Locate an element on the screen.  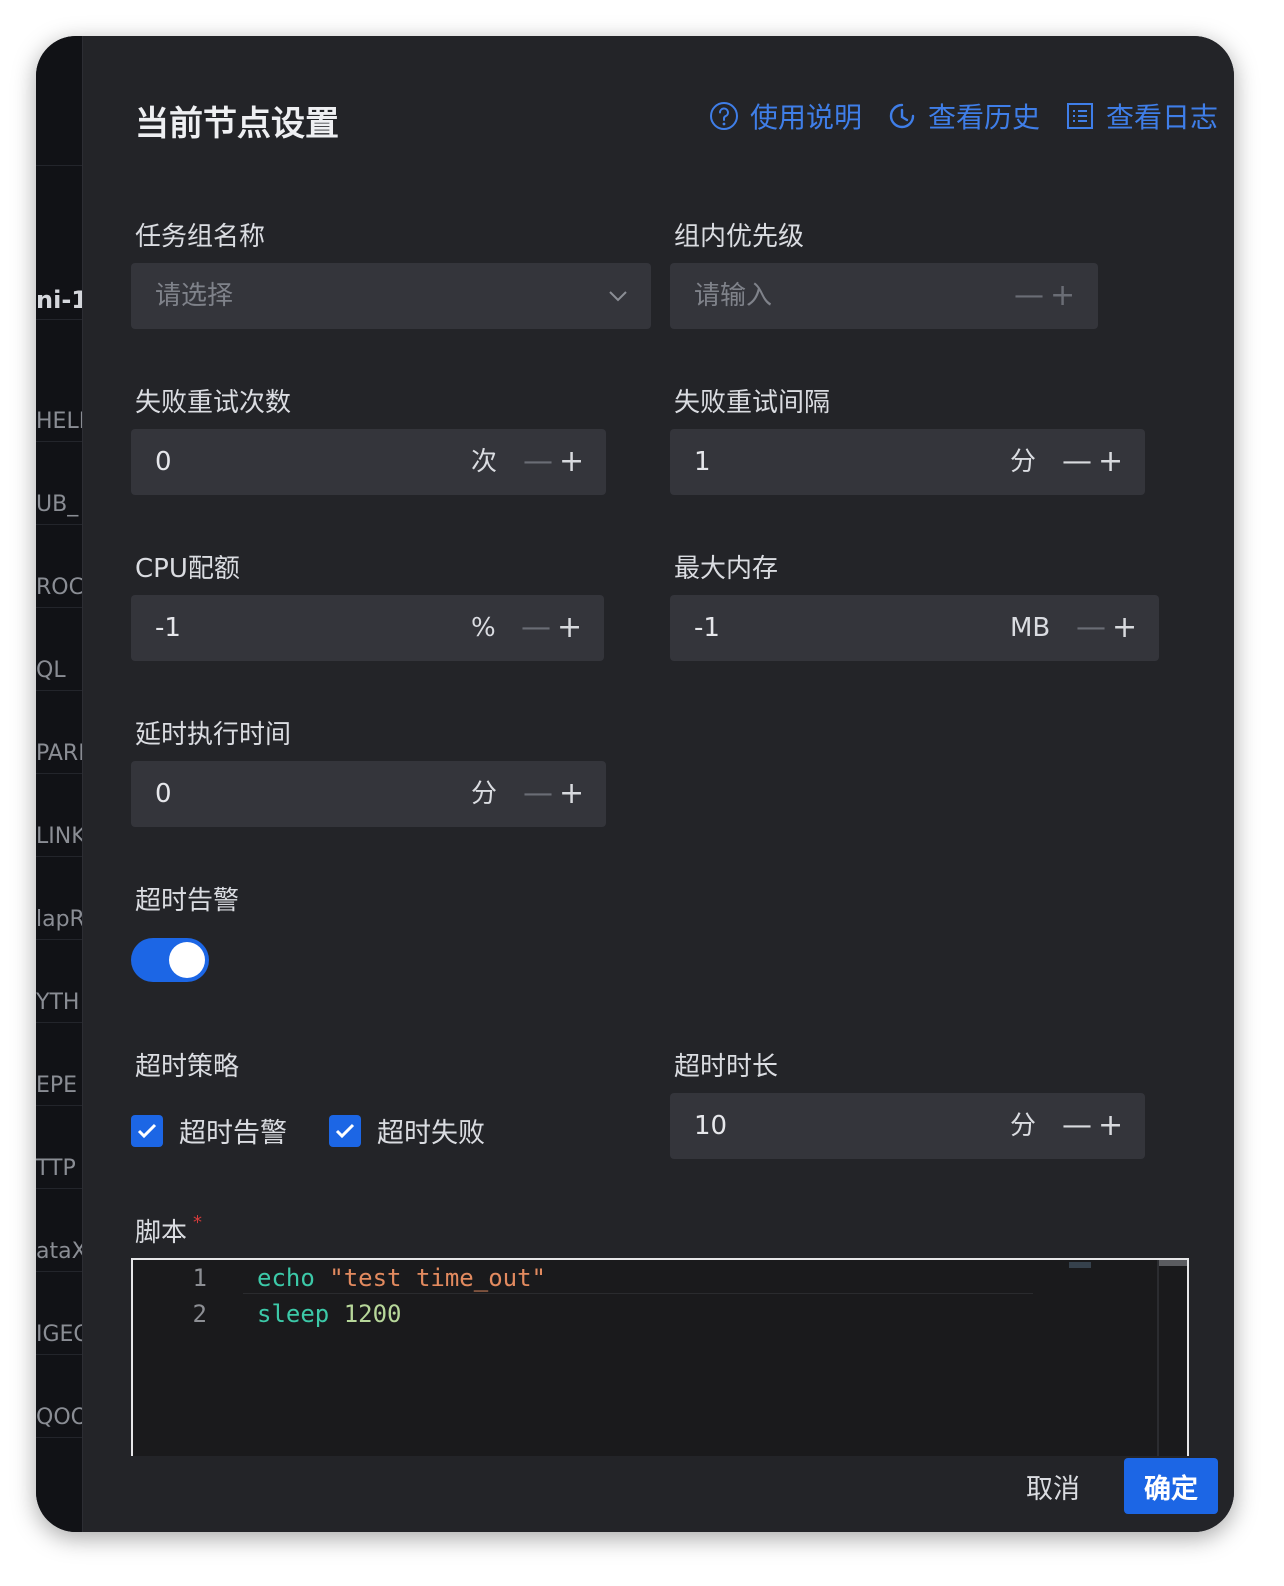
chevron-down-icon is located at coordinates (618, 296).